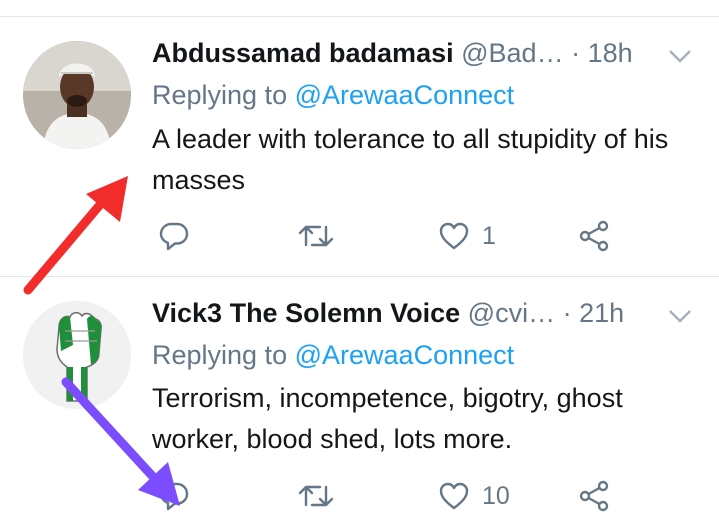  I want to click on like-button: 1, so click(467, 236).